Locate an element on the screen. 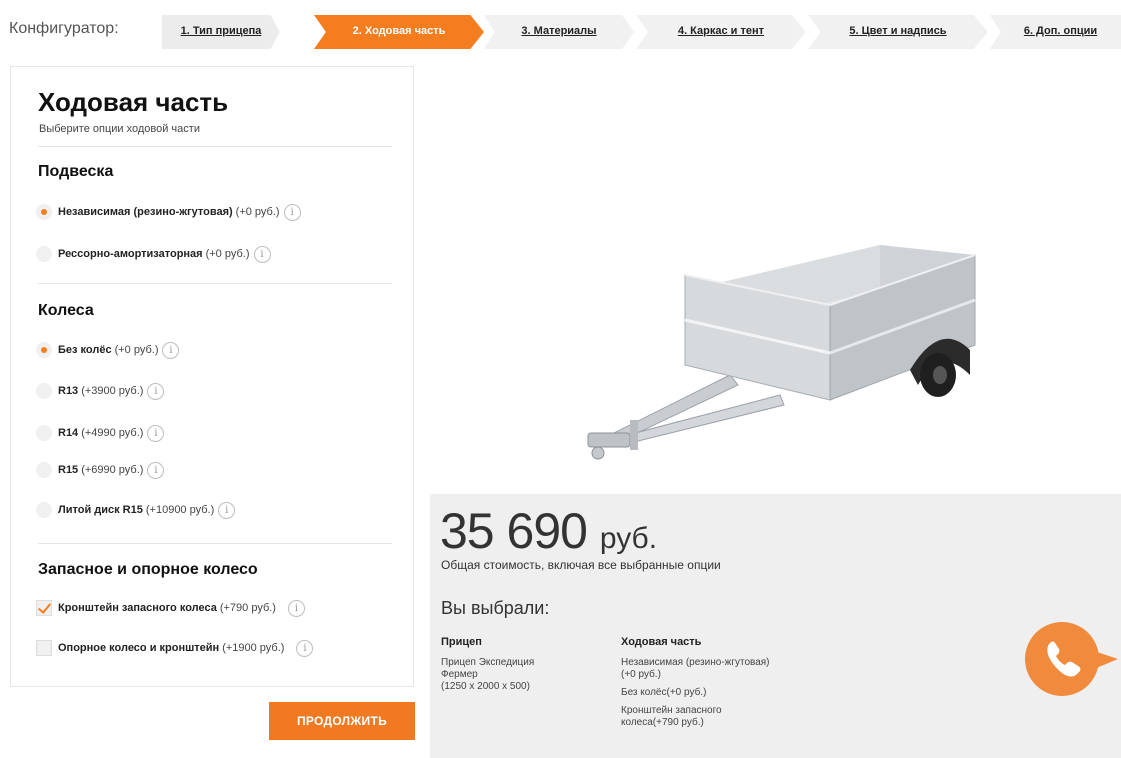 The width and height of the screenshot is (1121, 758). step-label: 3. Материалы is located at coordinates (559, 31).